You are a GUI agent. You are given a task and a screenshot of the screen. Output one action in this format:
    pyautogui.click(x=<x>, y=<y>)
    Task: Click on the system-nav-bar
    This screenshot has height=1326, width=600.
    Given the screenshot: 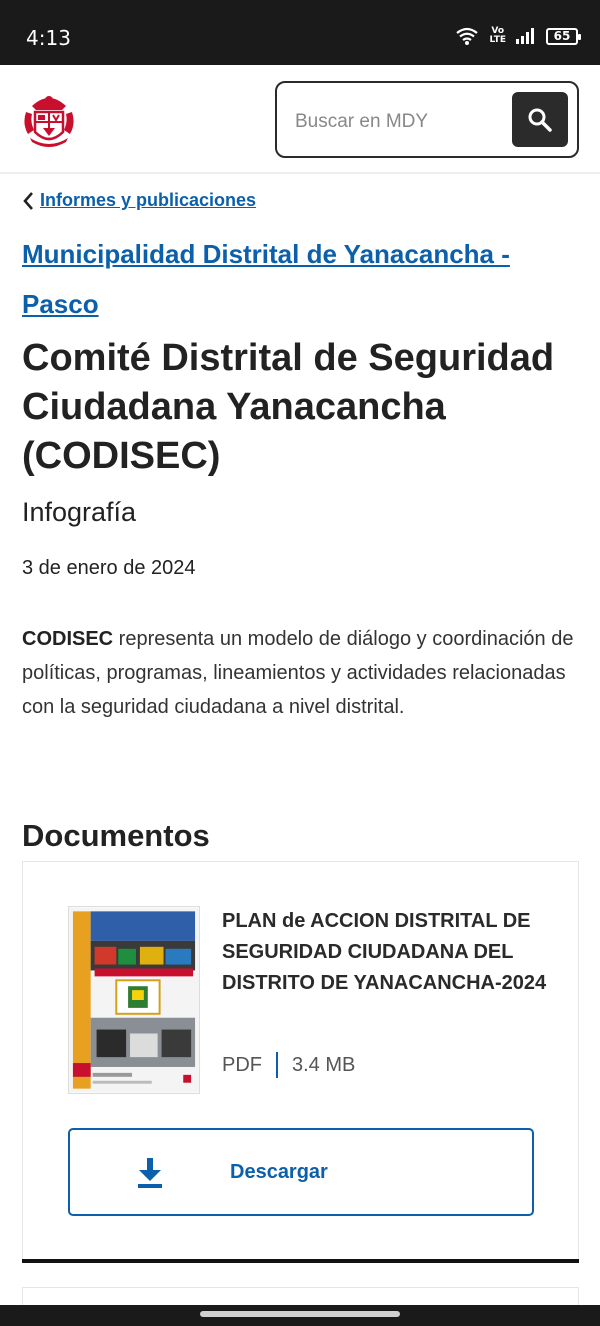 What is the action you would take?
    pyautogui.click(x=300, y=1315)
    